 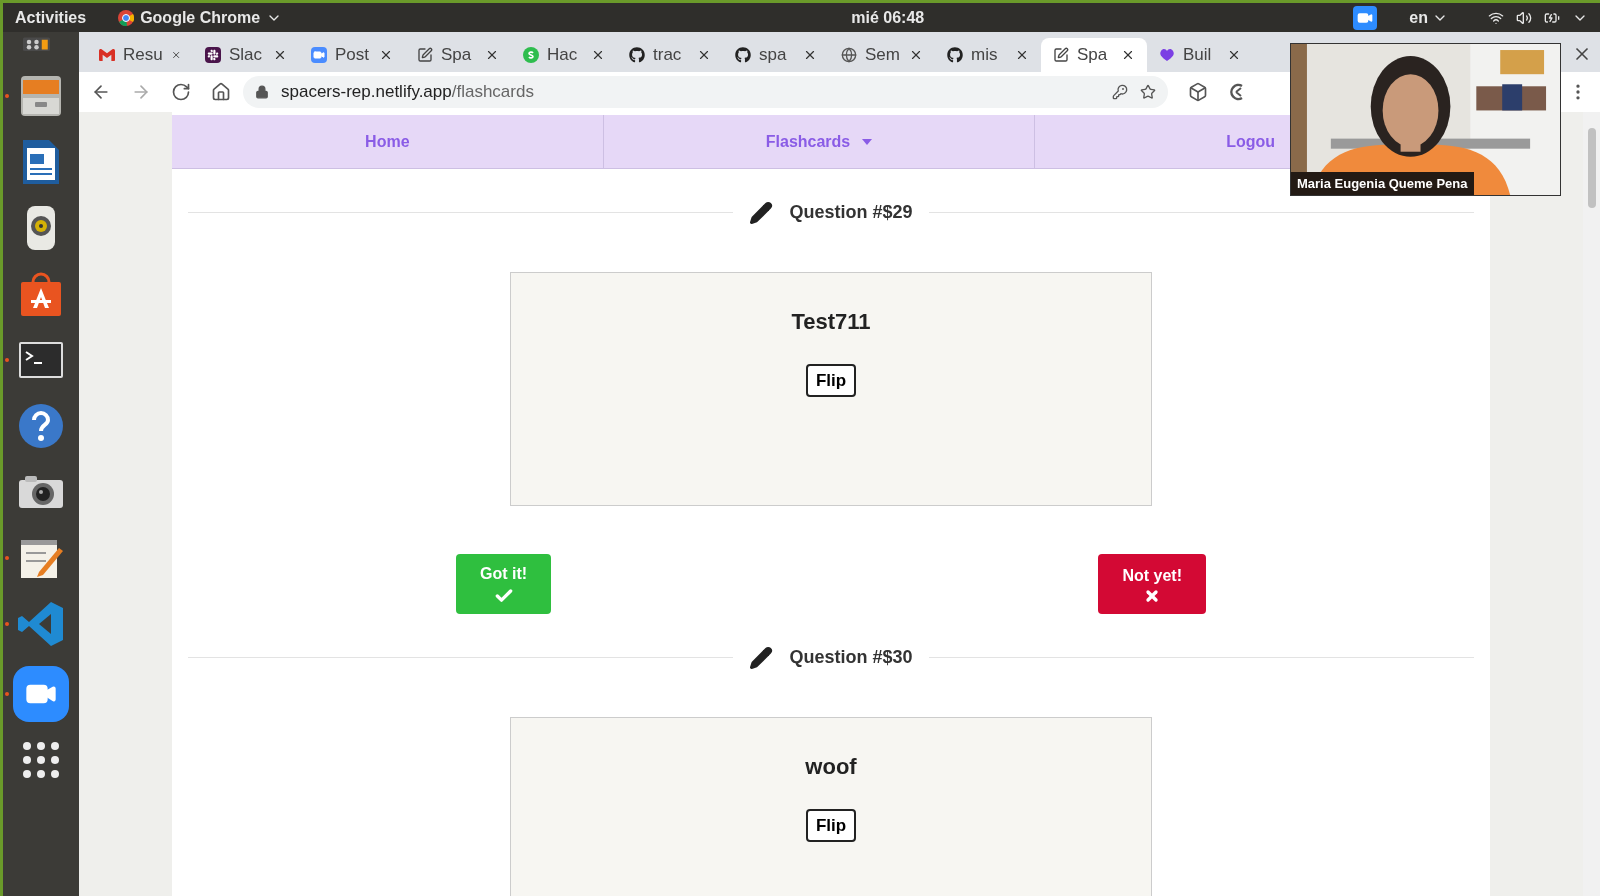 What do you see at coordinates (51, 17) in the screenshot?
I see `activities-button: Activities` at bounding box center [51, 17].